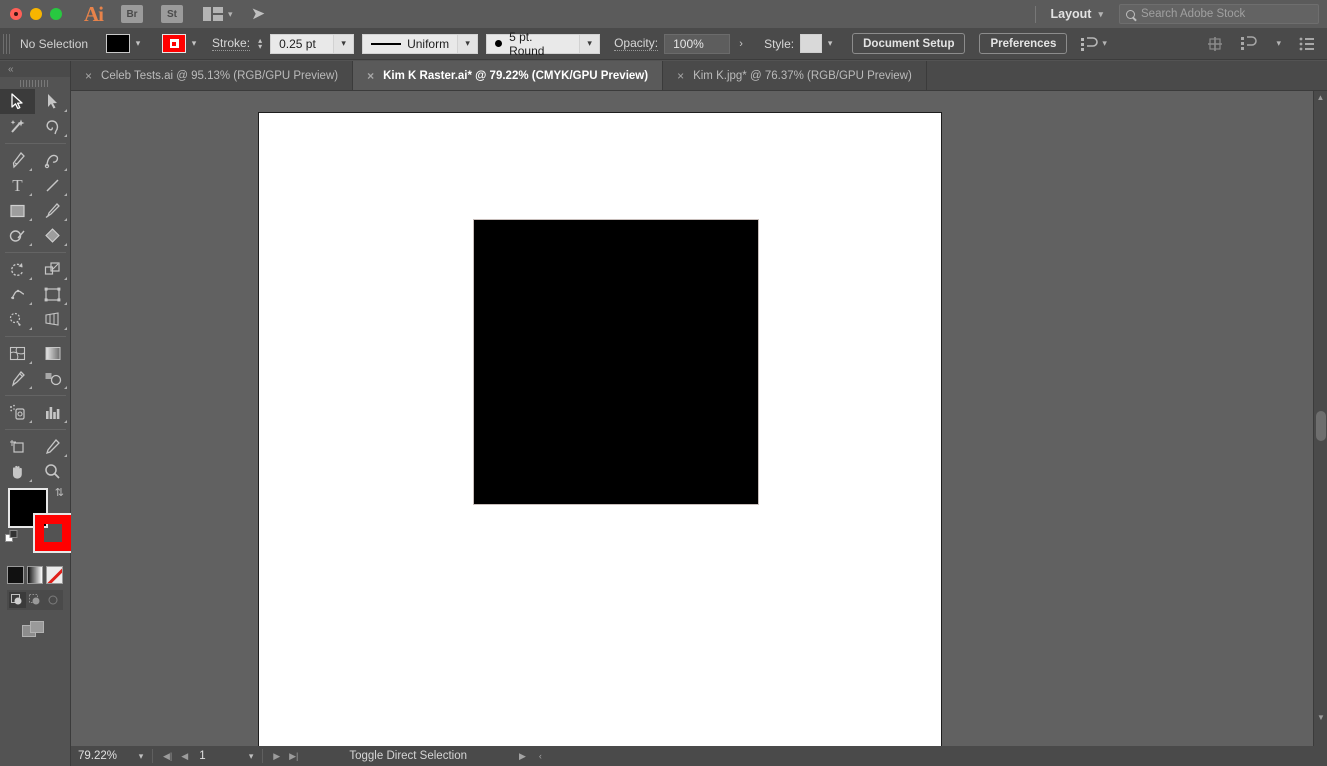 This screenshot has height=766, width=1327. I want to click on opacity-input: 100%, so click(697, 43).